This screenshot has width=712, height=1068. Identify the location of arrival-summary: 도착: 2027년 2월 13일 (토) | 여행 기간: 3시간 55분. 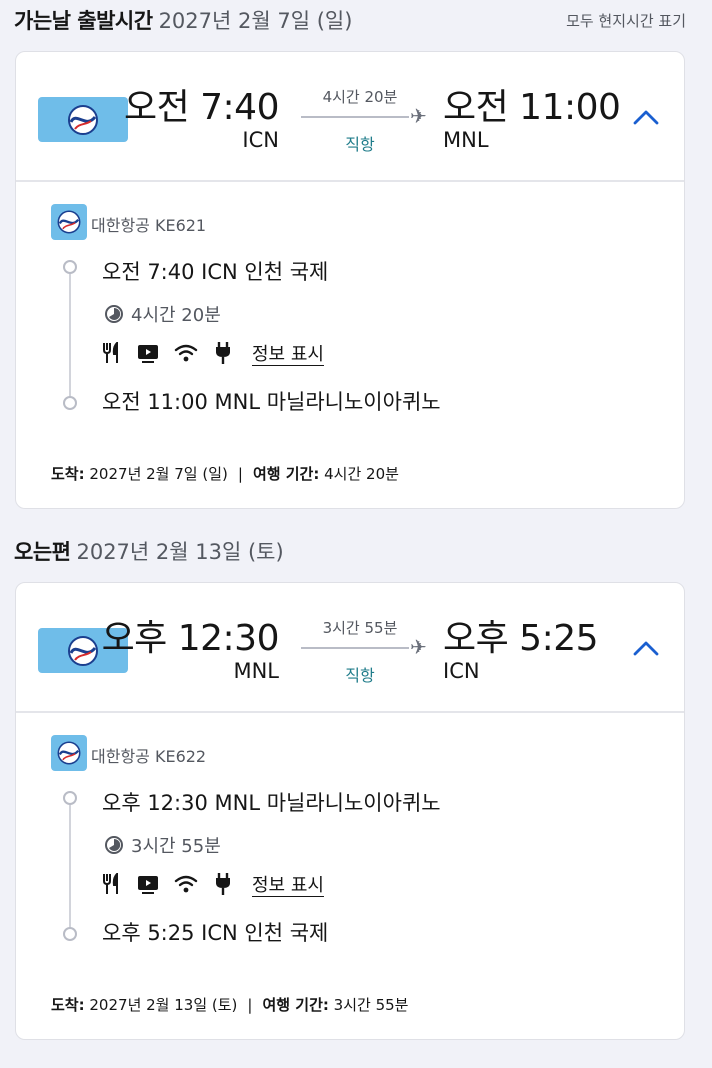
(229, 1004).